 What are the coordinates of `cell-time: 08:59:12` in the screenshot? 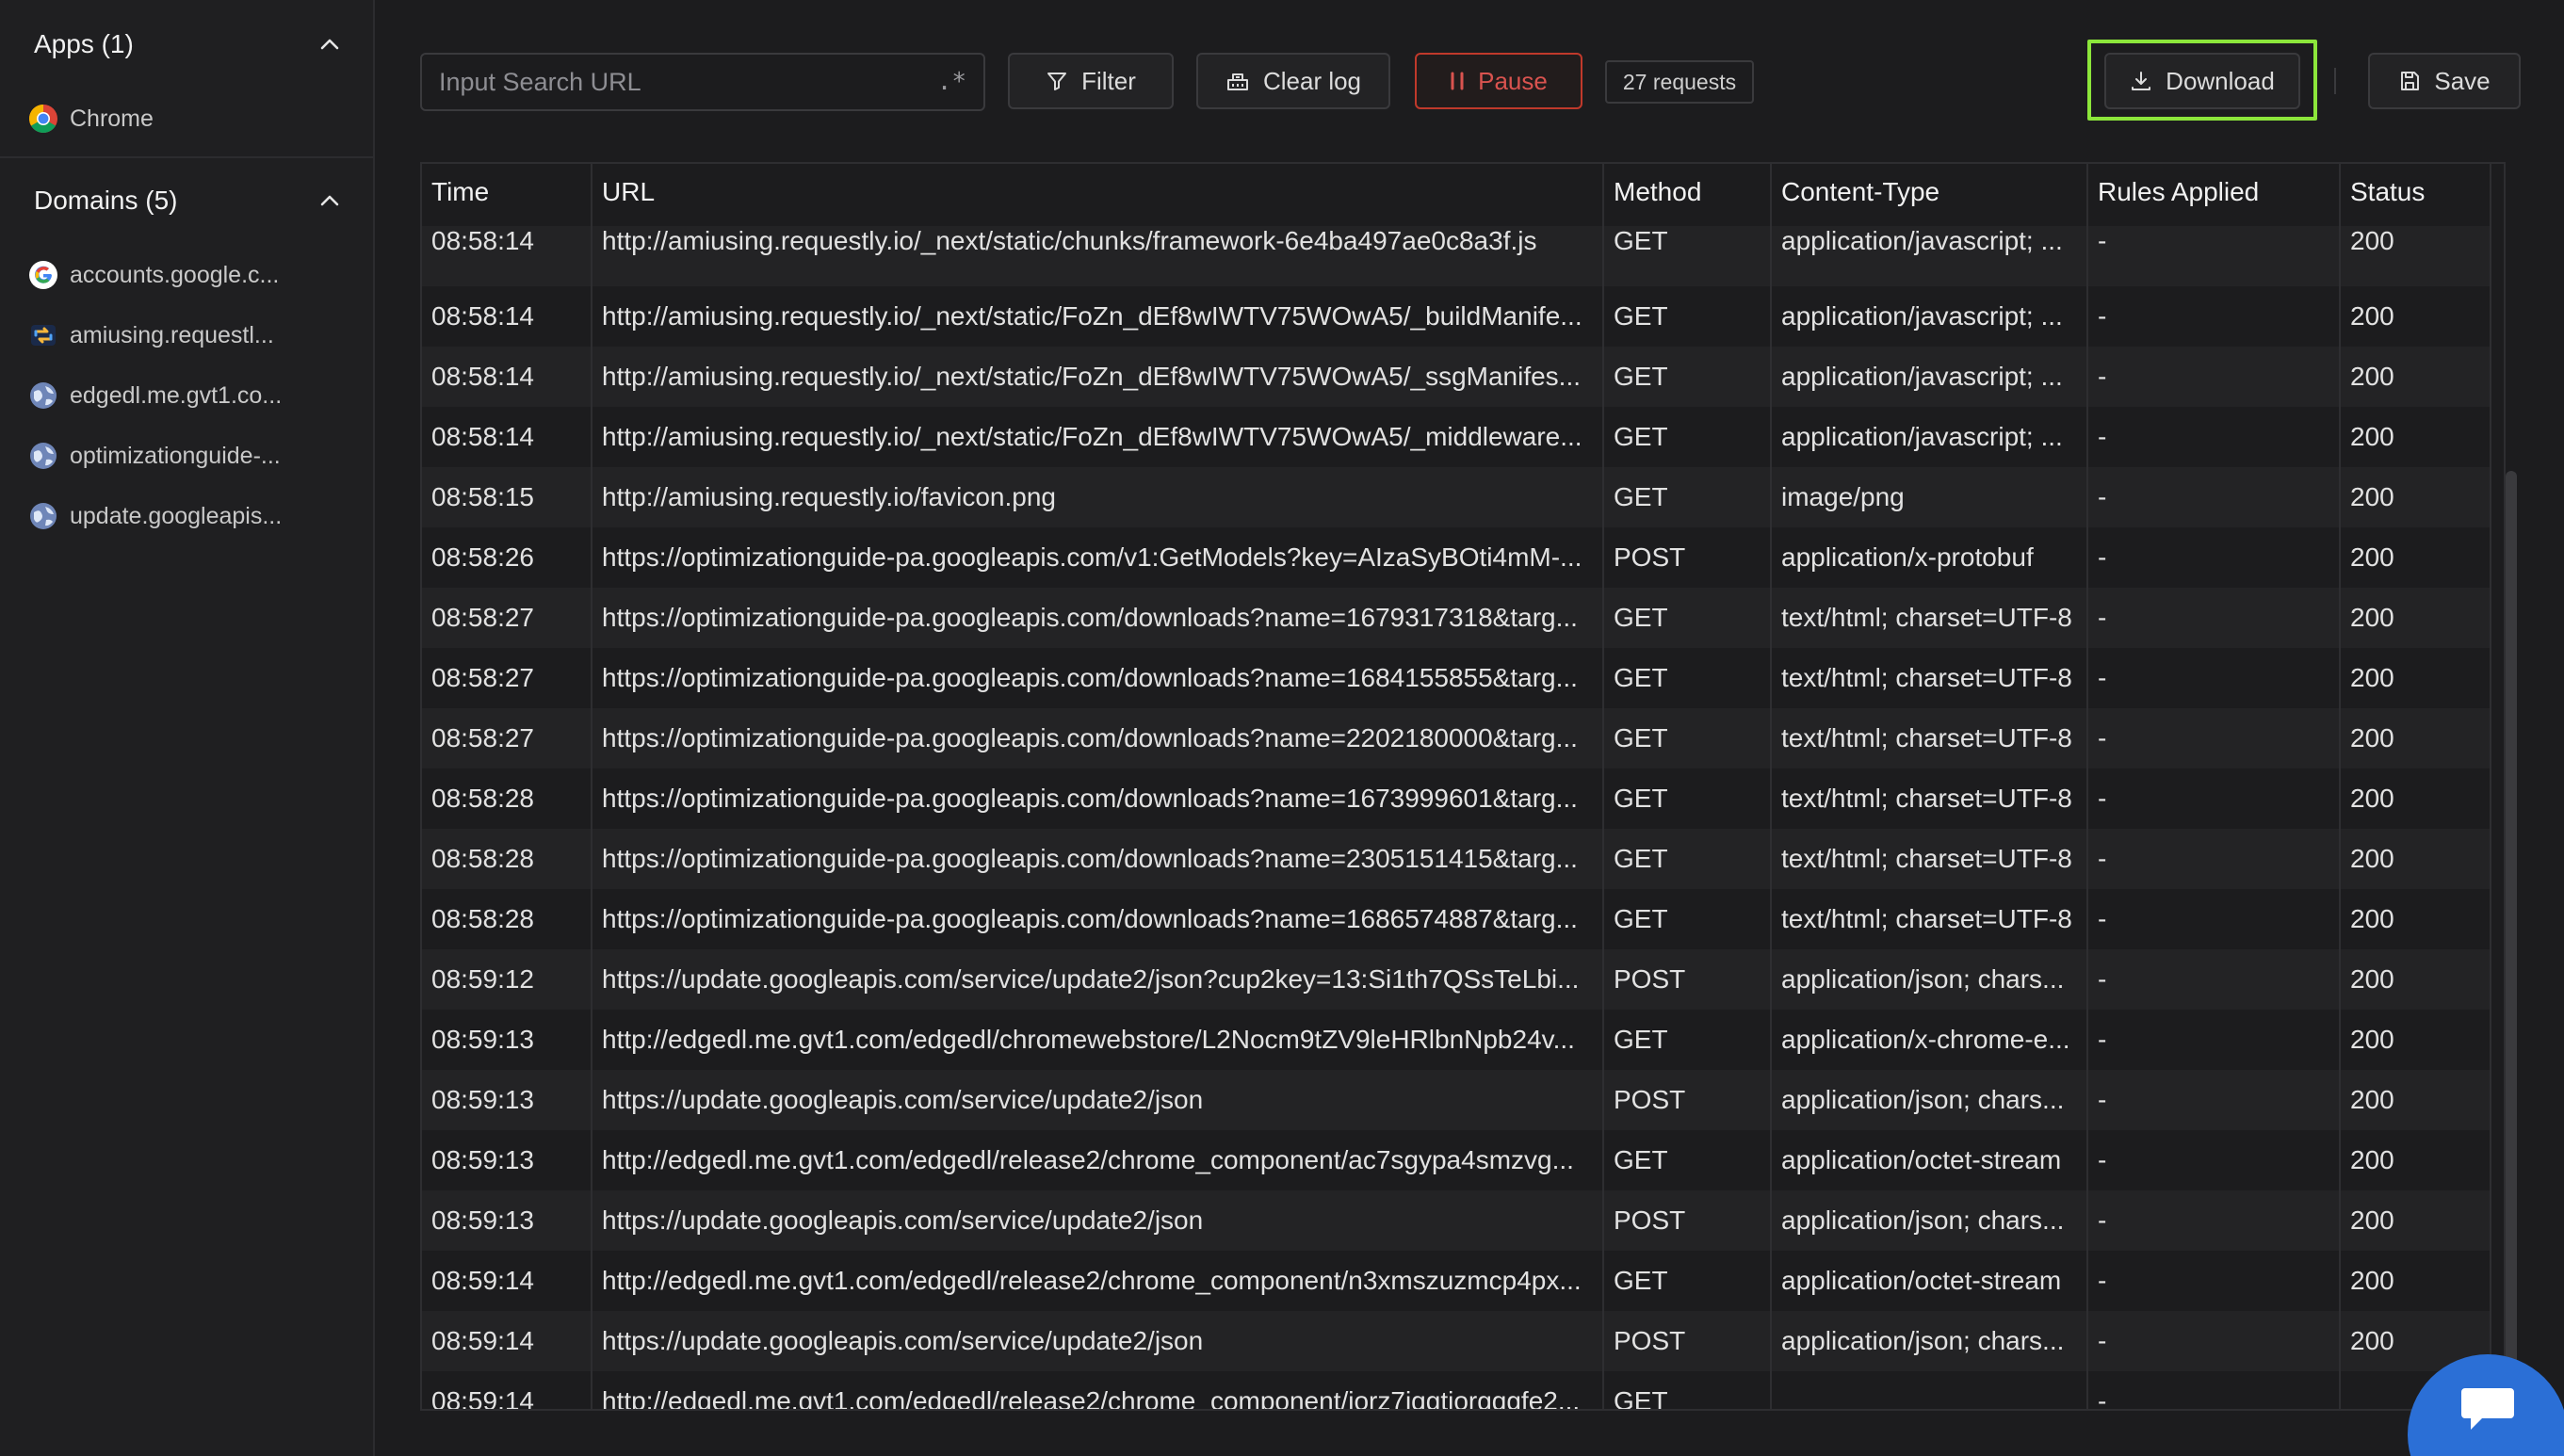 It's located at (507, 979).